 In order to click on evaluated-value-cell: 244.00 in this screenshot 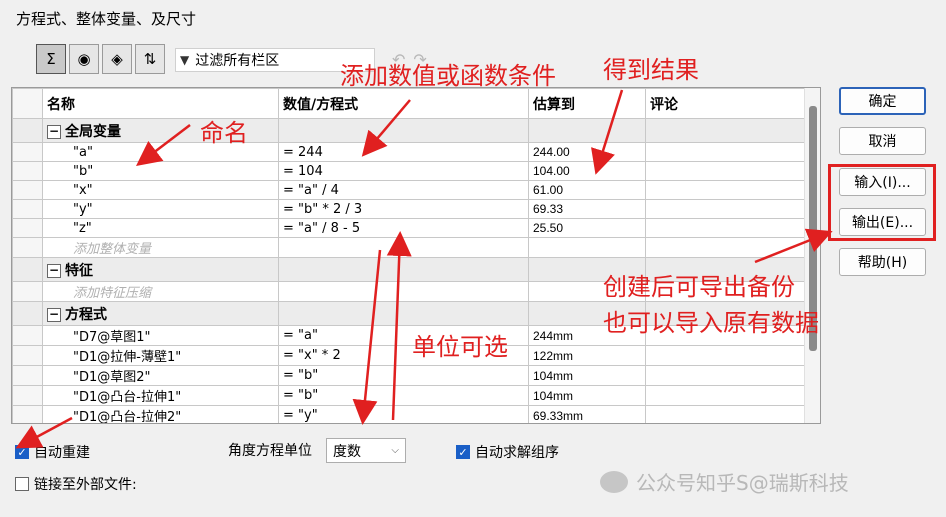, I will do `click(587, 152)`.